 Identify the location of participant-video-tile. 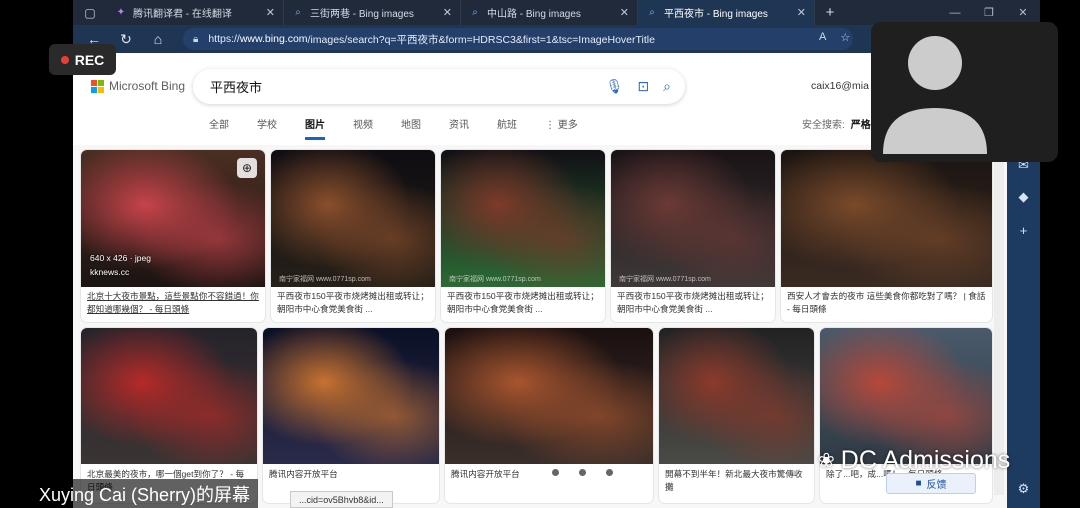
(964, 92).